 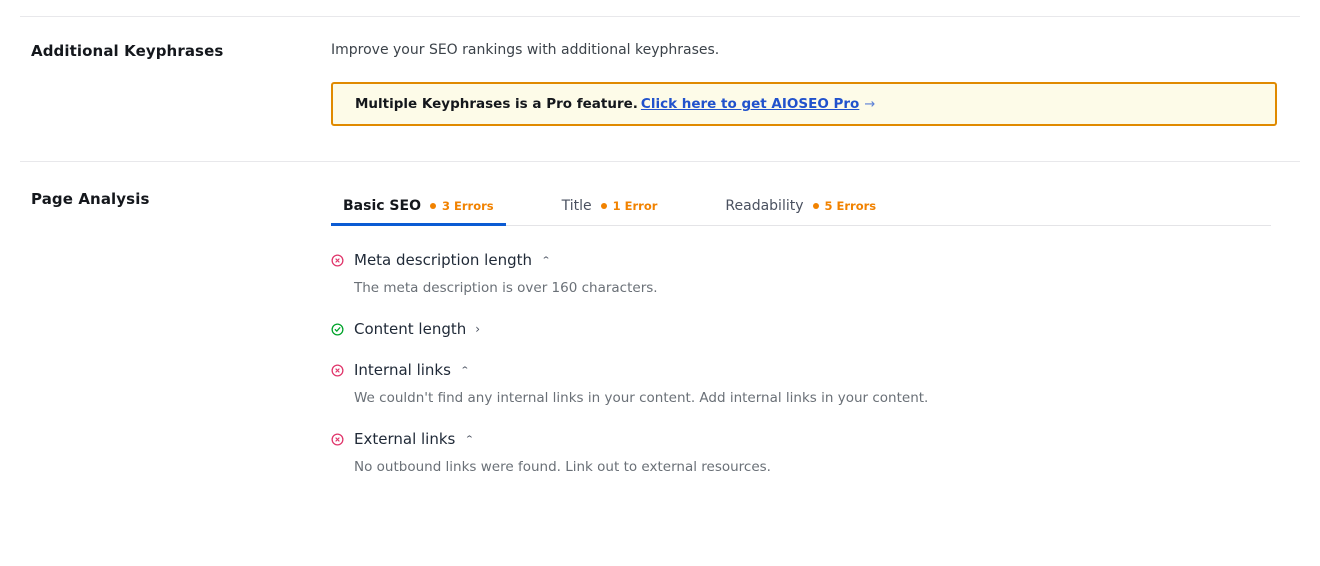 I want to click on tab-title-errors: 1 Error, so click(x=629, y=206).